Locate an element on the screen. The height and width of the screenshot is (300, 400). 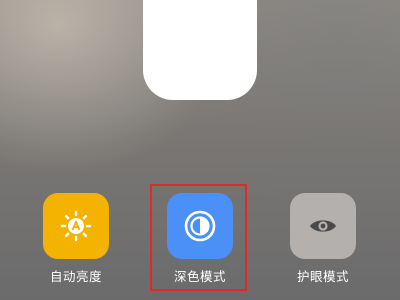
eye-protection-toggle is located at coordinates (323, 226).